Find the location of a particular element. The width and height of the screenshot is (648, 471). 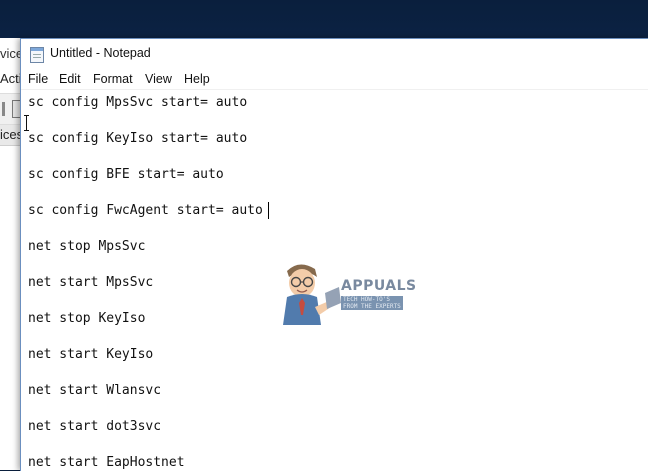

watermark-tagline: TECH HOW-TO'S FROM THE EXPERTS is located at coordinates (372, 303).